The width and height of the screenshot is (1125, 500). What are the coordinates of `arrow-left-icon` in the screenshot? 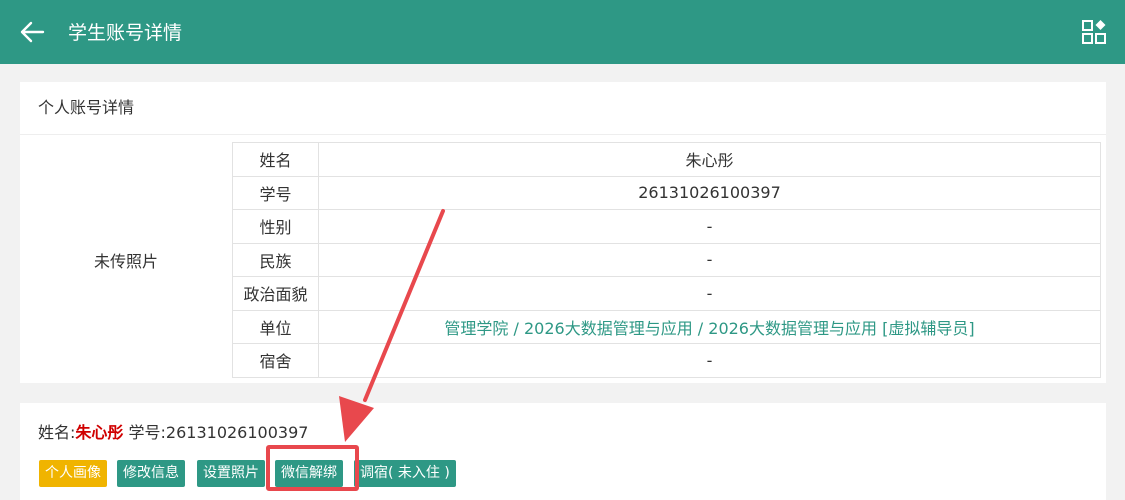 It's located at (32, 32).